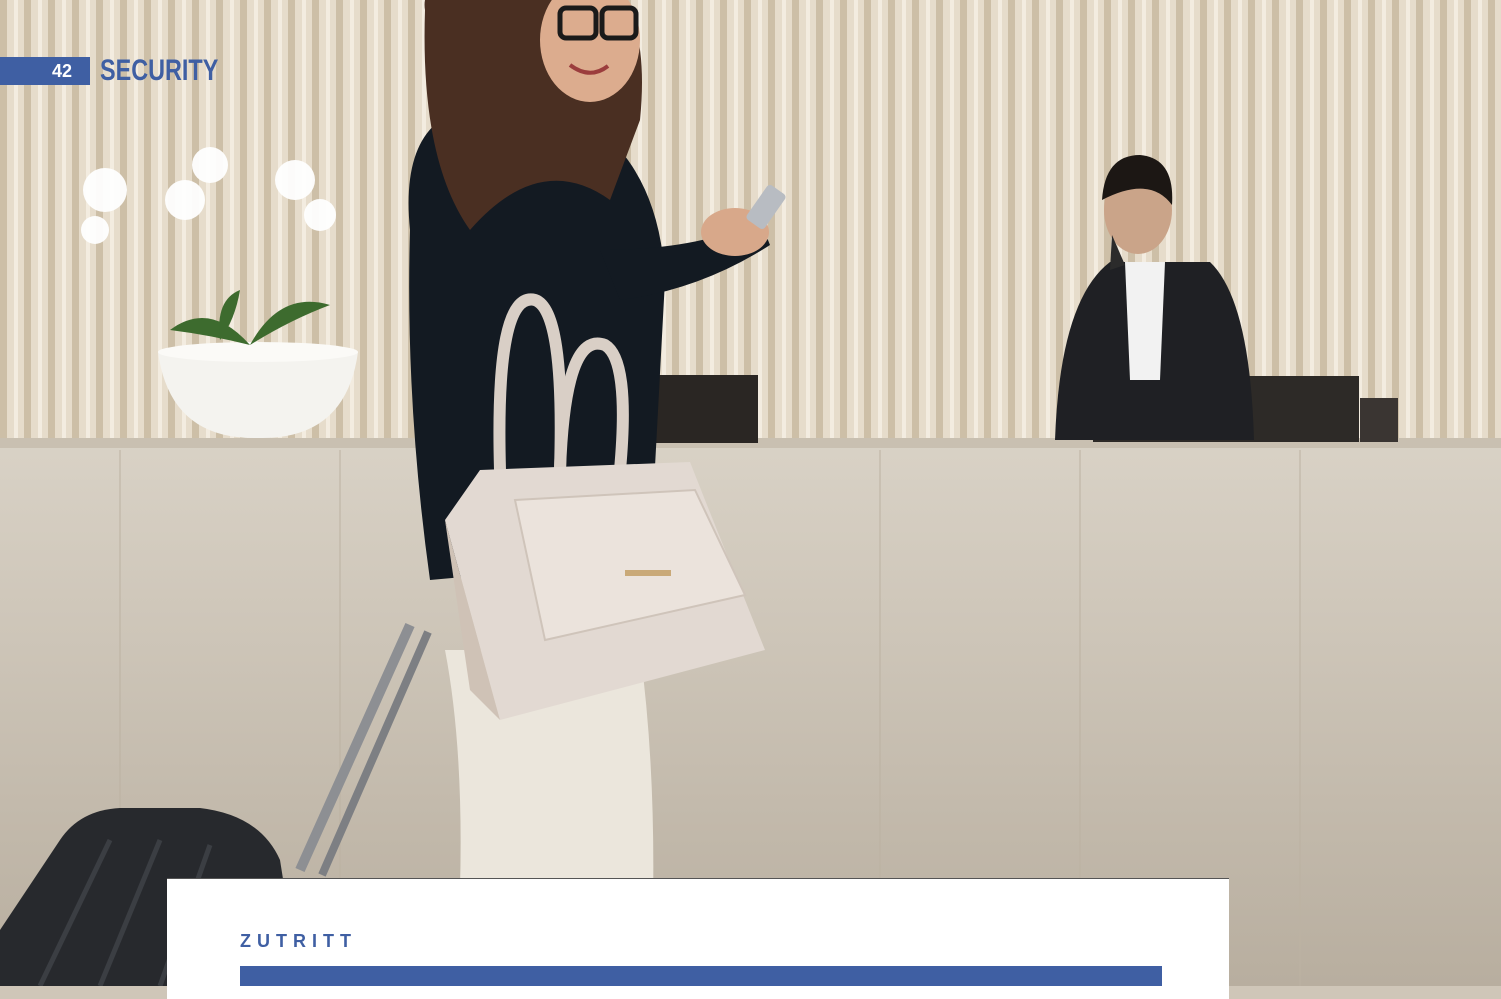 This screenshot has height=999, width=1501. What do you see at coordinates (159, 70) in the screenshot?
I see `section-title: SECURITY` at bounding box center [159, 70].